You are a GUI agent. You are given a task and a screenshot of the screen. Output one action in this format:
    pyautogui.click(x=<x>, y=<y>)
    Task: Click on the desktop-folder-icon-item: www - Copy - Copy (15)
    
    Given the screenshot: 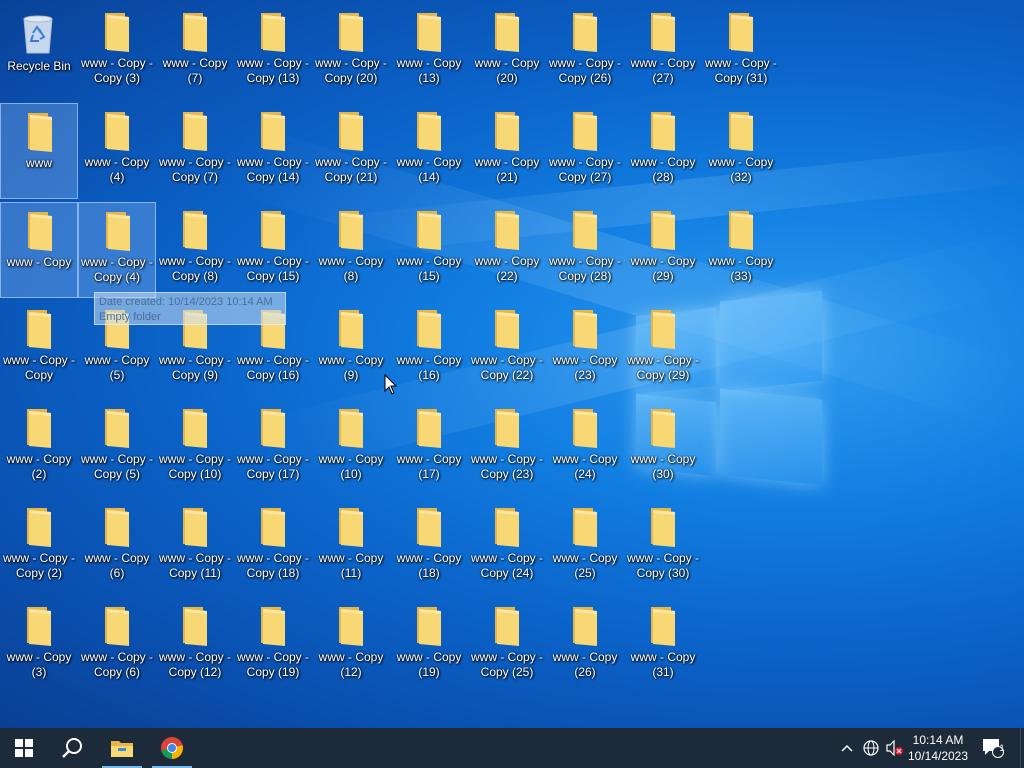 What is the action you would take?
    pyautogui.click(x=273, y=250)
    